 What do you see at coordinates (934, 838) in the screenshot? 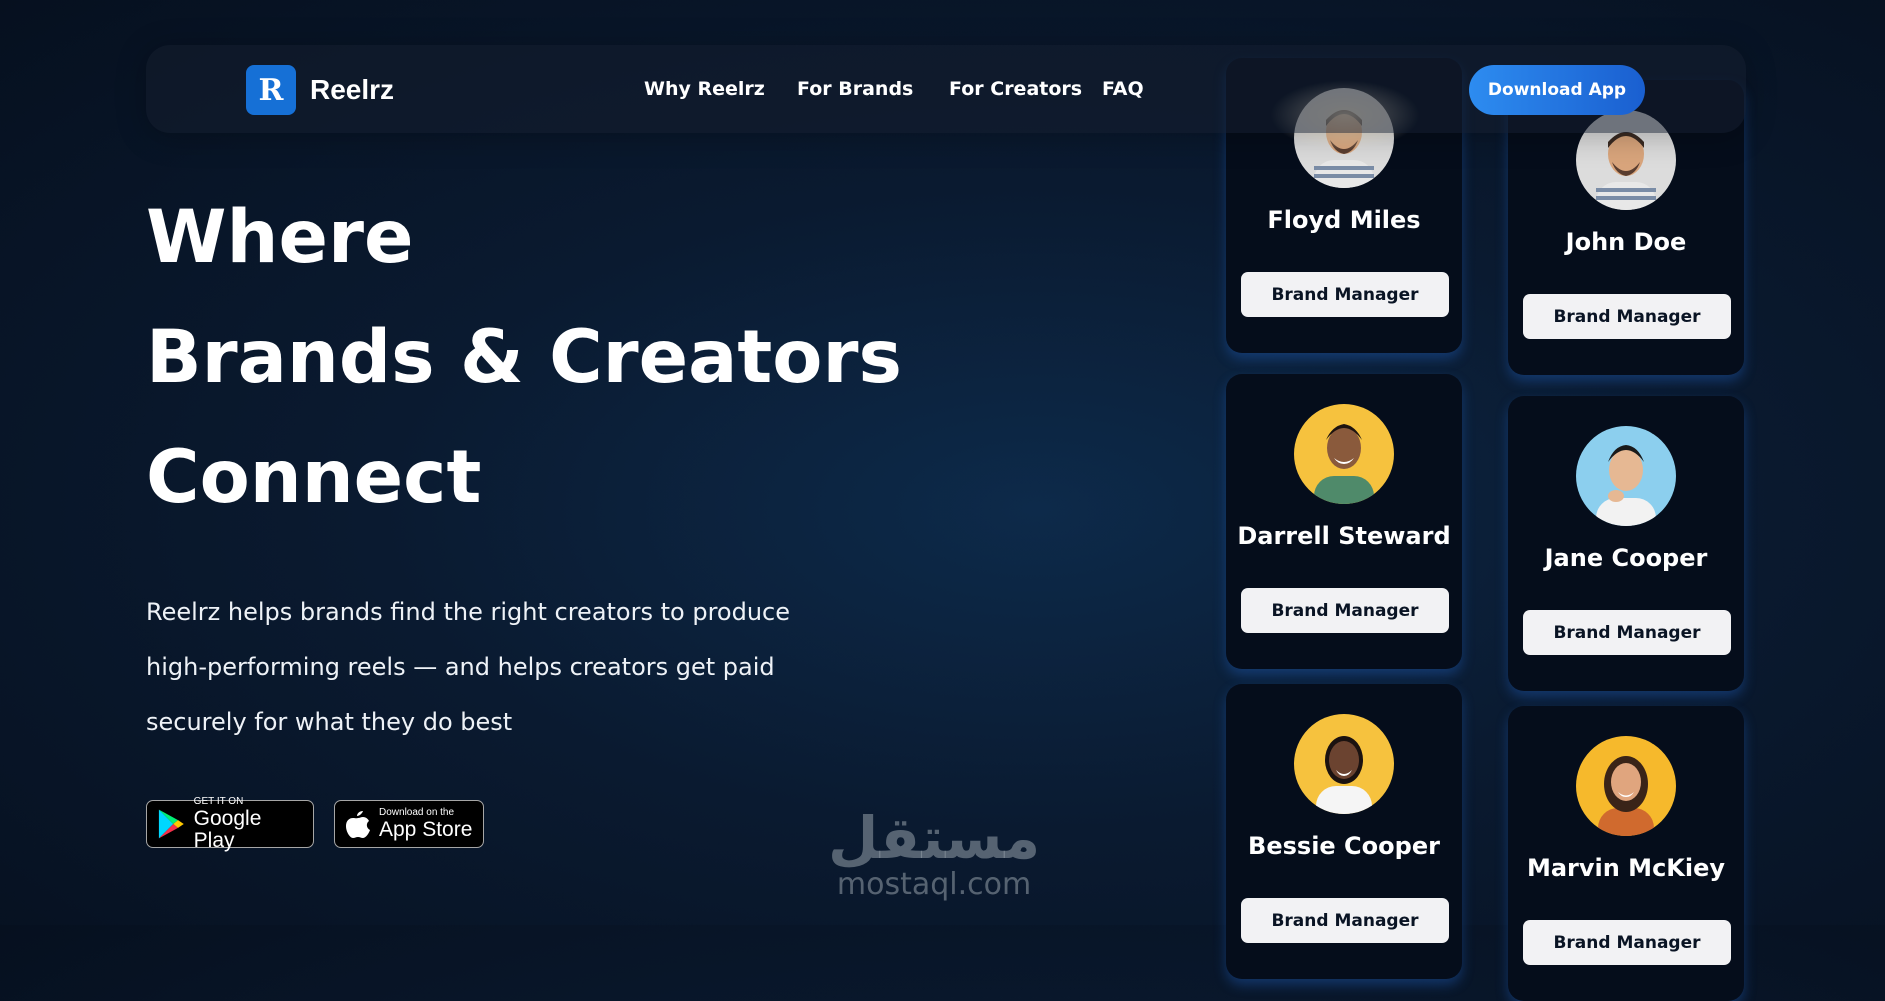
I see `watermark-arabic: مستقل` at bounding box center [934, 838].